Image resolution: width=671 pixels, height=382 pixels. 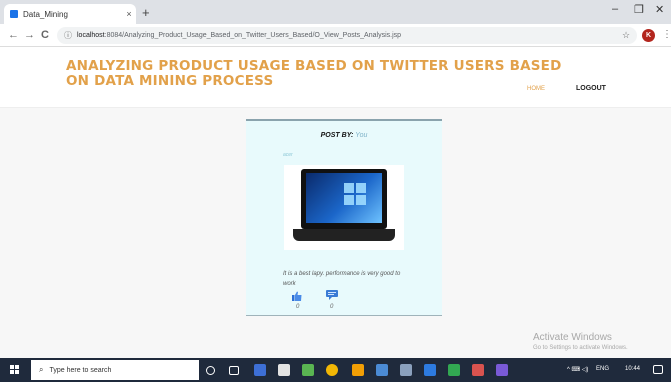 I want to click on search-icon: ⌕, so click(x=41, y=369).